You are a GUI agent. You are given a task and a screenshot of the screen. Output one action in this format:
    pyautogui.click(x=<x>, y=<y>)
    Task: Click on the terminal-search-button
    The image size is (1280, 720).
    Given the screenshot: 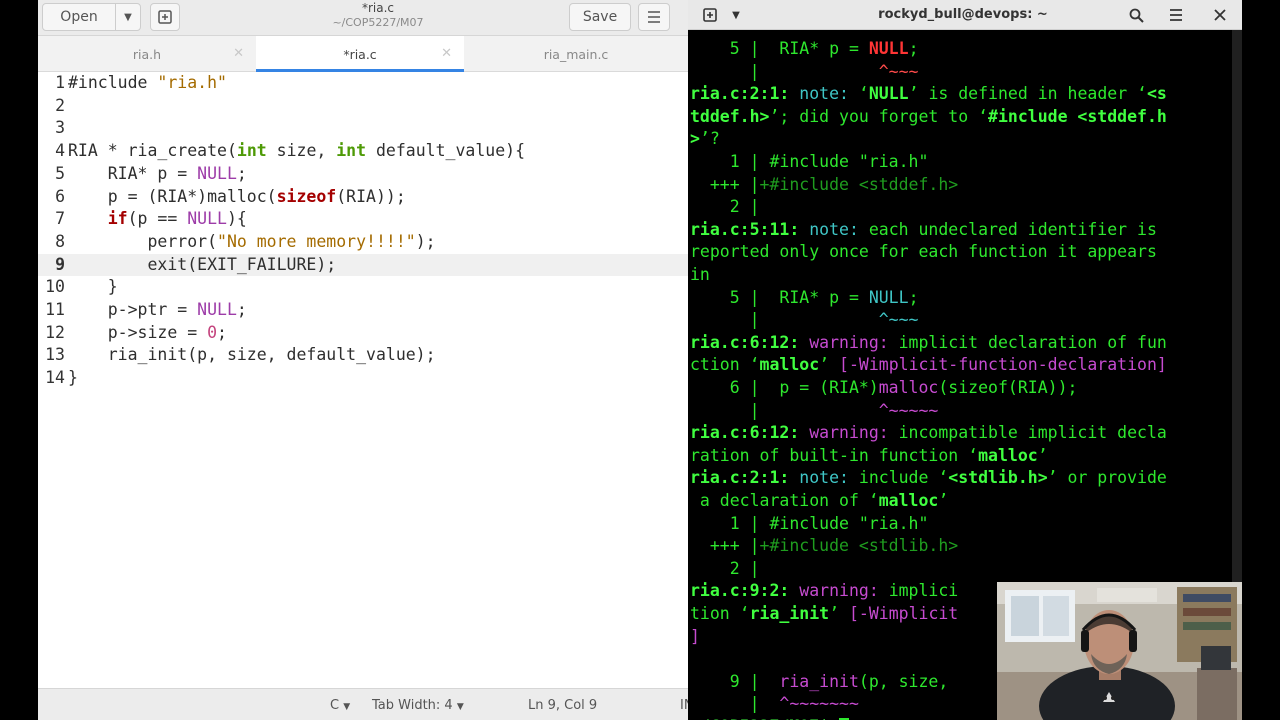 What is the action you would take?
    pyautogui.click(x=1136, y=15)
    